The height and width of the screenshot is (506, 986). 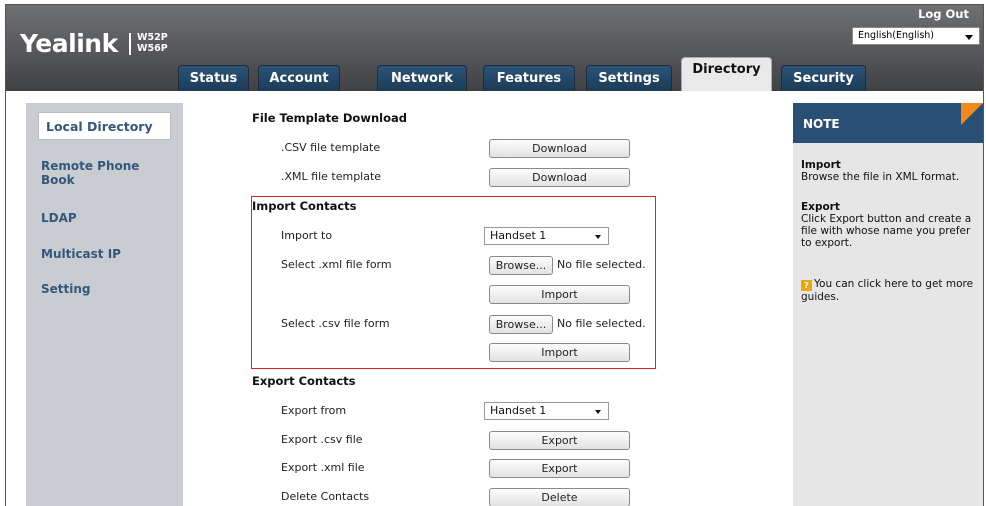 What do you see at coordinates (81, 254) in the screenshot?
I see `sidebar-item-multicast-ip: Multicast IP` at bounding box center [81, 254].